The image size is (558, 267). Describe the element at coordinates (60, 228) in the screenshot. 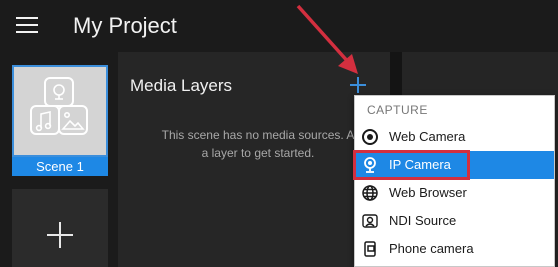

I see `add-scene-button` at that location.